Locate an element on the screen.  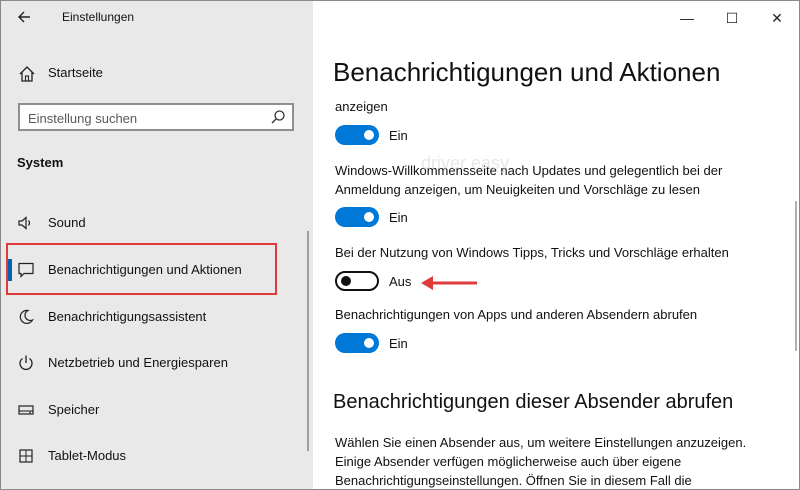
sidebar-item-focus-assist: Benachrichtigungsassistent is located at coordinates (157, 317).